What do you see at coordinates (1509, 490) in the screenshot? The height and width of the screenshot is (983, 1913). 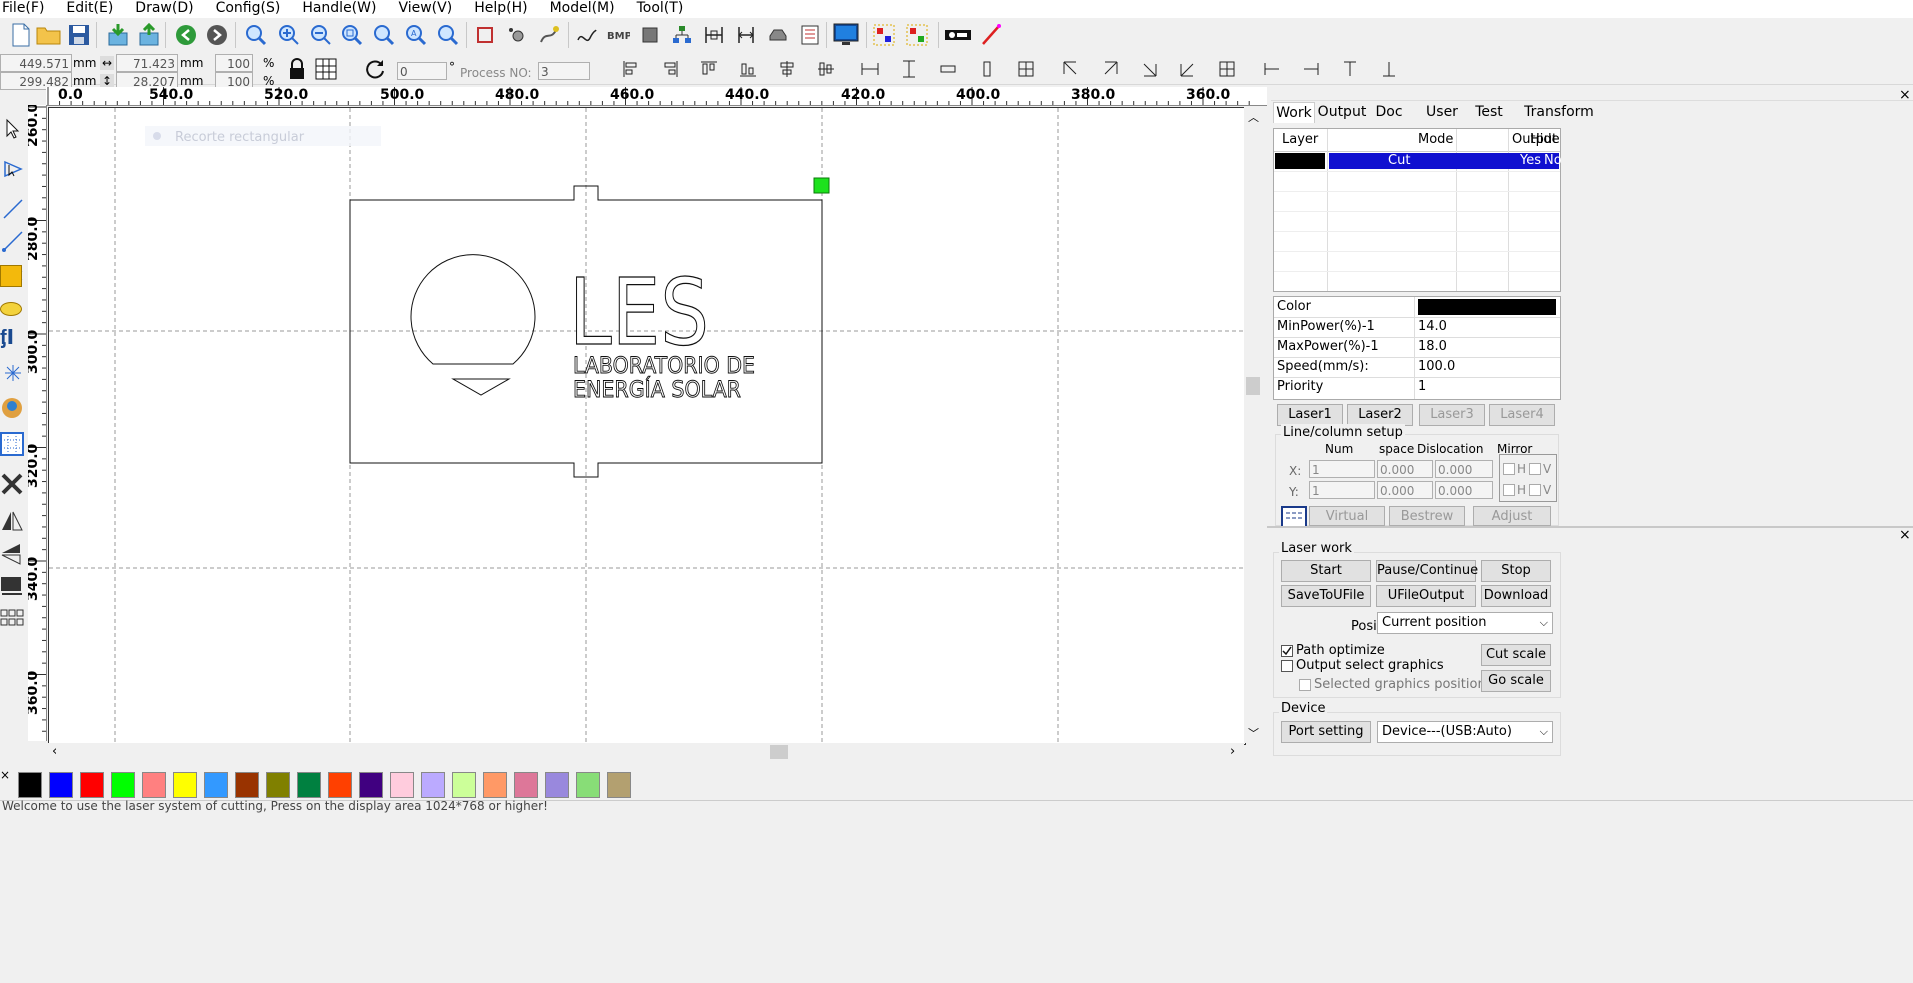 I see `y-mirror-h-checkbox` at bounding box center [1509, 490].